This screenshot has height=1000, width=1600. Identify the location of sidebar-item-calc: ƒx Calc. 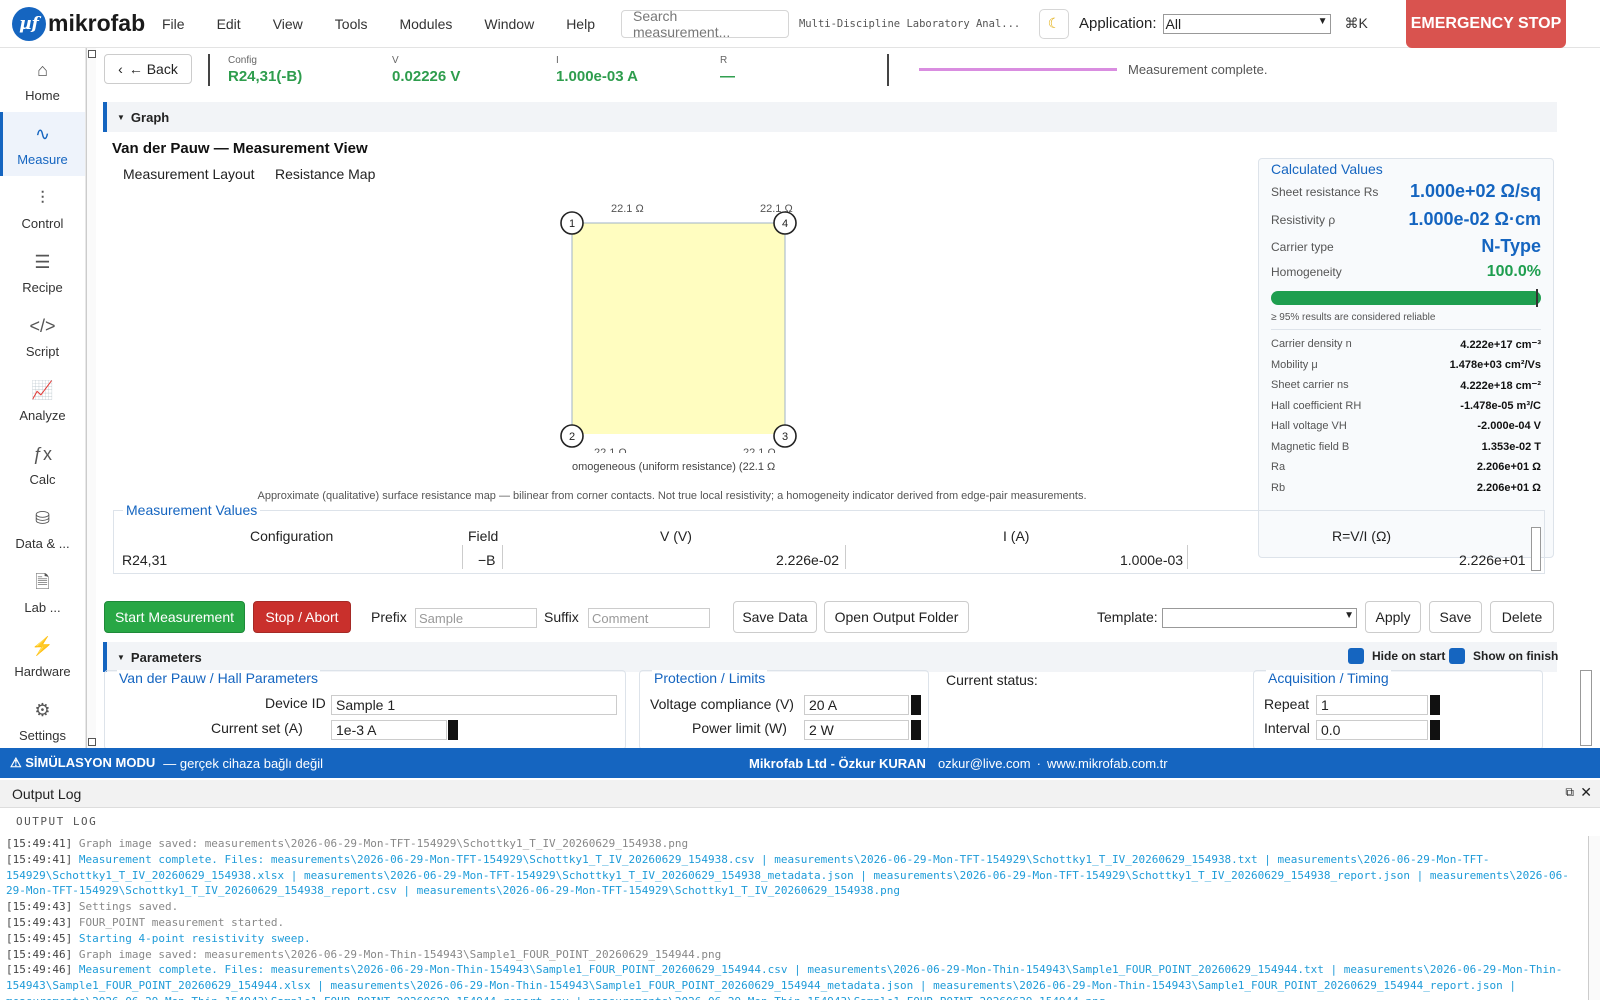
(42, 464).